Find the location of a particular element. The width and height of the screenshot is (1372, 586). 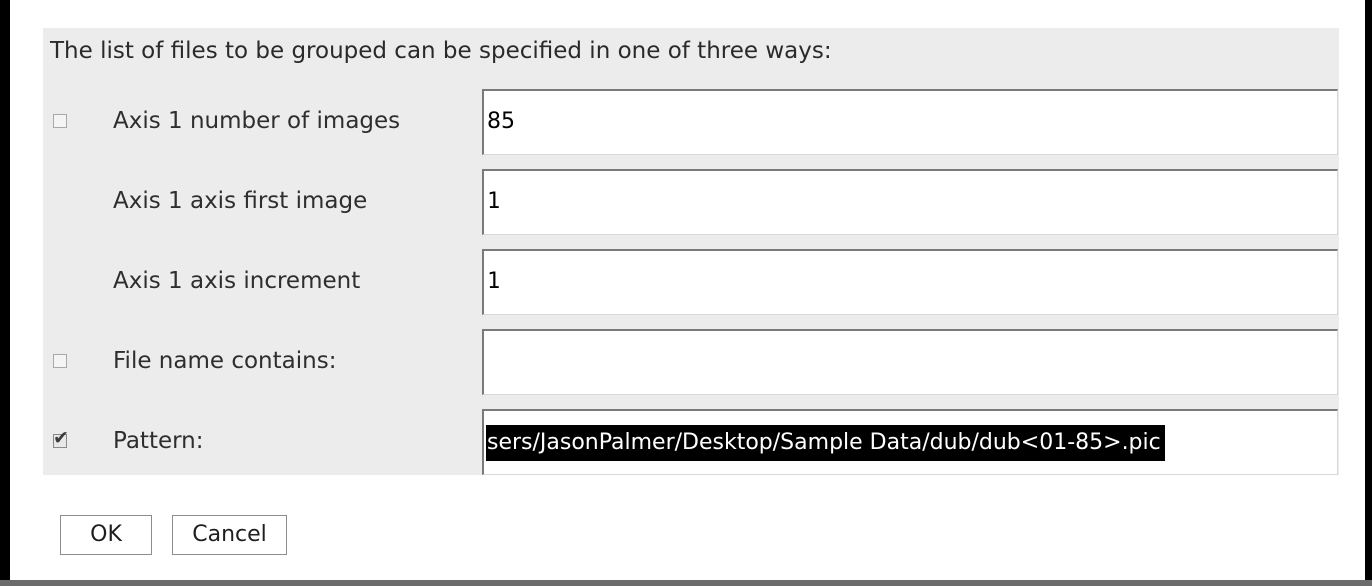

axis-number-of-images-checkbox is located at coordinates (60, 121).